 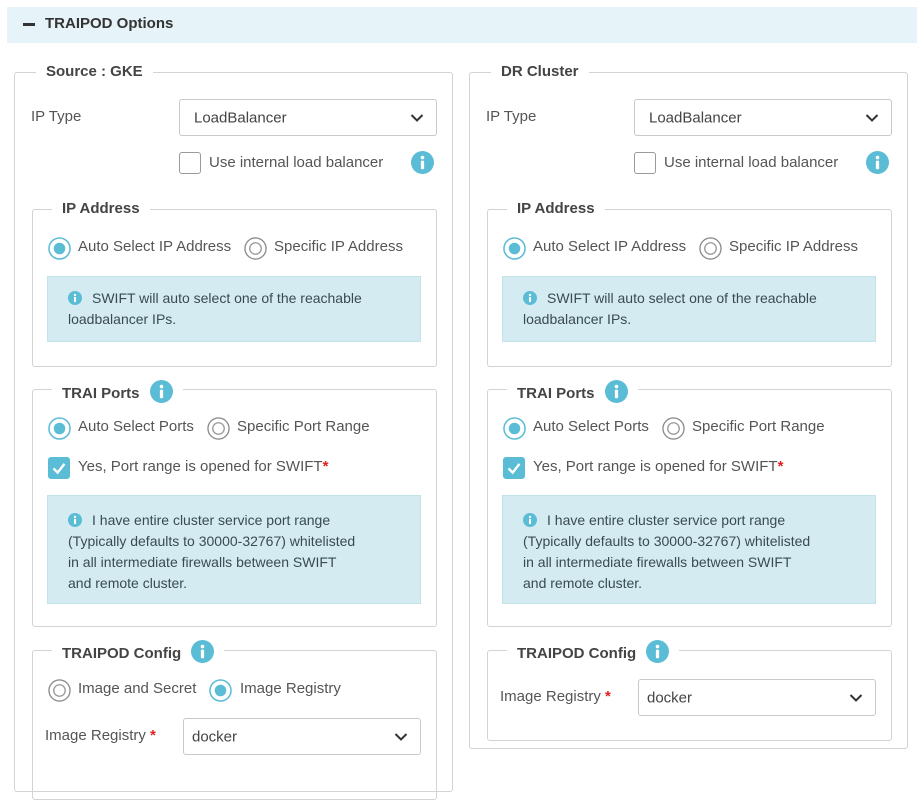 I want to click on port-range-checkbox, so click(x=59, y=468).